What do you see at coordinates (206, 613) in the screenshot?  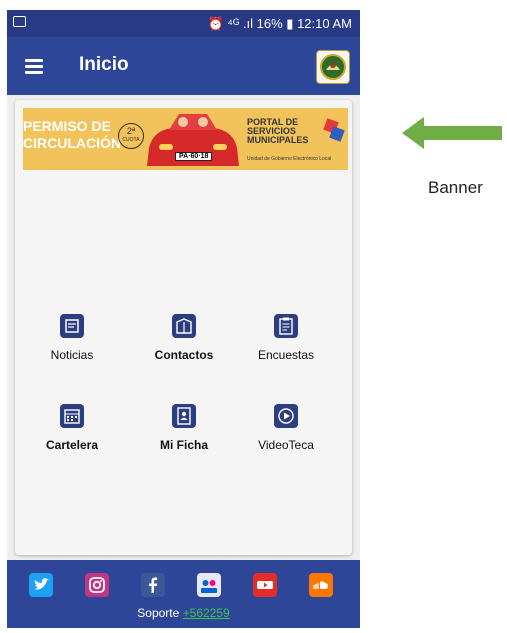 I see `support-phone-link: +562259` at bounding box center [206, 613].